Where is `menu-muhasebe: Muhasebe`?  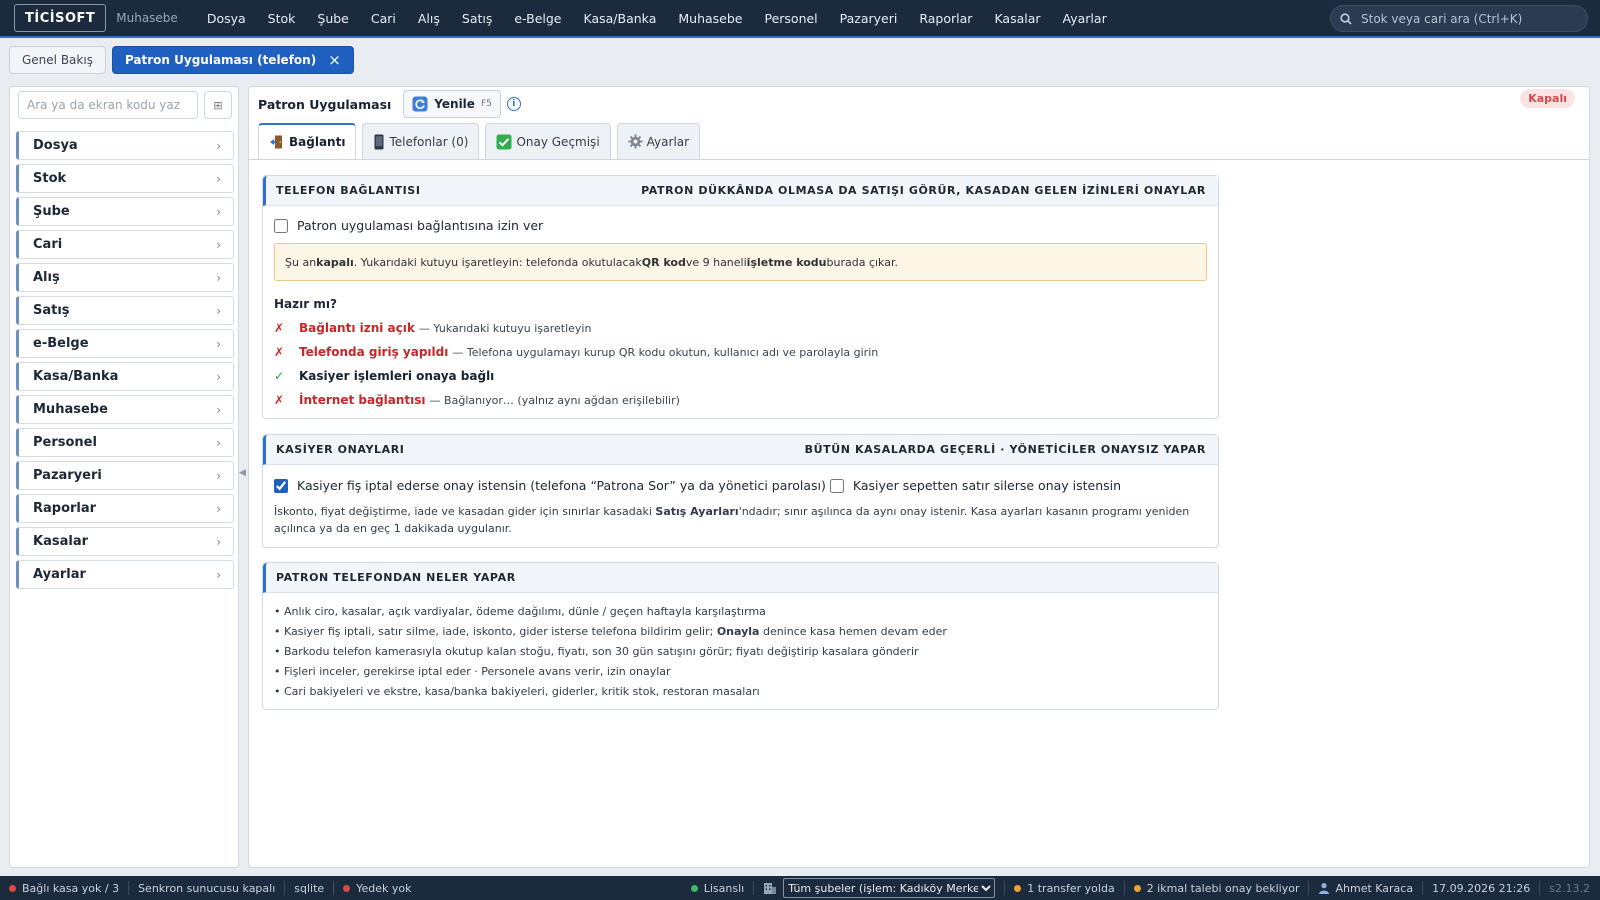 menu-muhasebe: Muhasebe is located at coordinates (710, 18).